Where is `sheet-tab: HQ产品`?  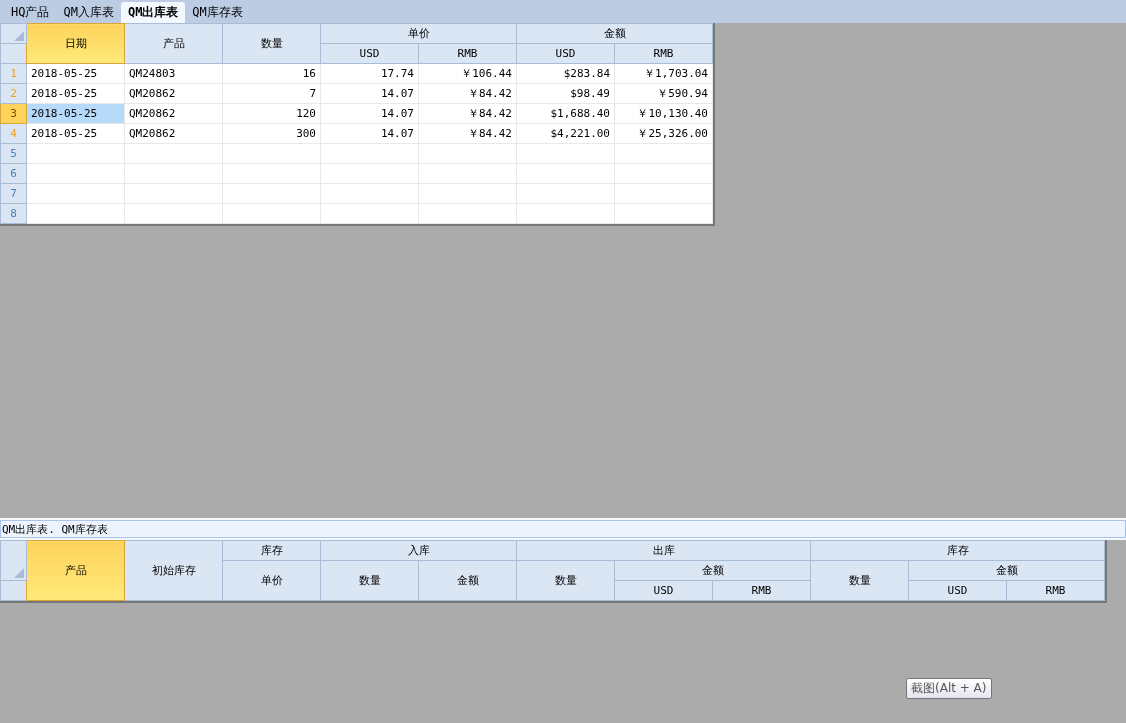
sheet-tab: HQ产品 is located at coordinates (30, 12).